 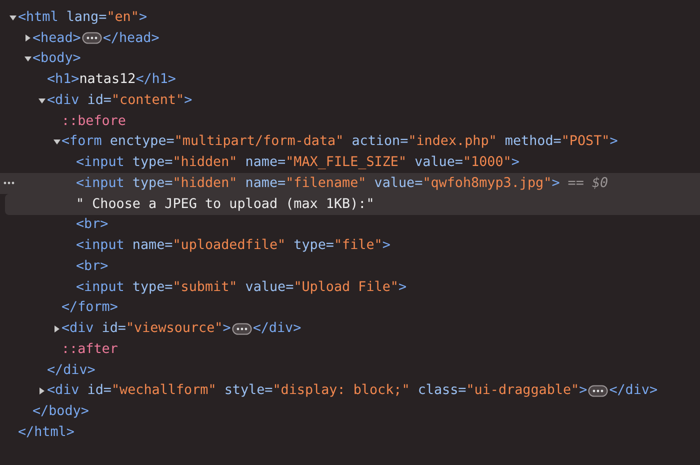 What do you see at coordinates (94, 121) in the screenshot?
I see `code-text: ::before` at bounding box center [94, 121].